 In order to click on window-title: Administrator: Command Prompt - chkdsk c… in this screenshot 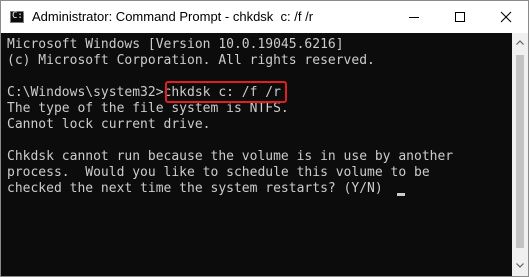, I will do `click(173, 16)`.